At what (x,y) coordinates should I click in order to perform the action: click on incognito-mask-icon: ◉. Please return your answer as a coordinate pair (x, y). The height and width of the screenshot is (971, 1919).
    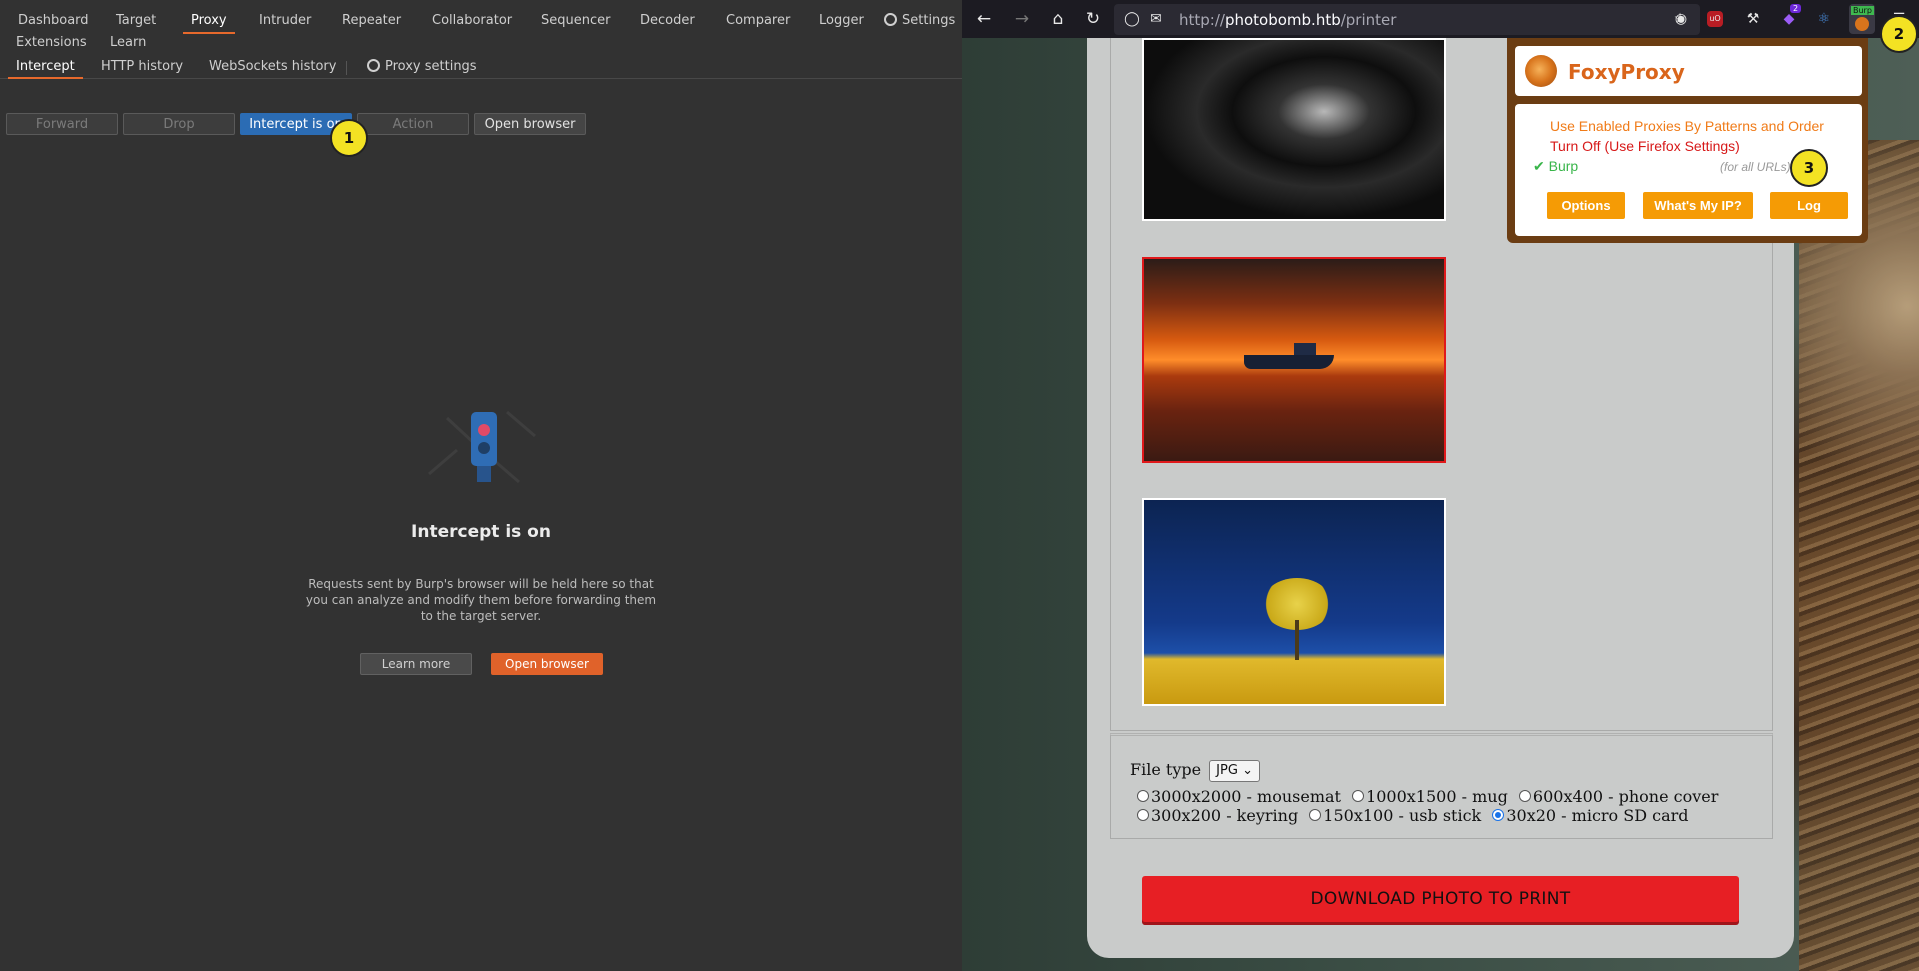
    Looking at the image, I should click on (1681, 19).